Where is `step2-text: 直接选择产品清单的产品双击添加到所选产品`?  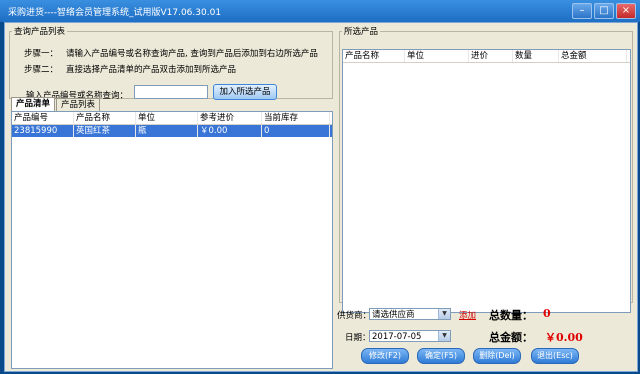 step2-text: 直接选择产品清单的产品双击添加到所选产品 is located at coordinates (151, 70).